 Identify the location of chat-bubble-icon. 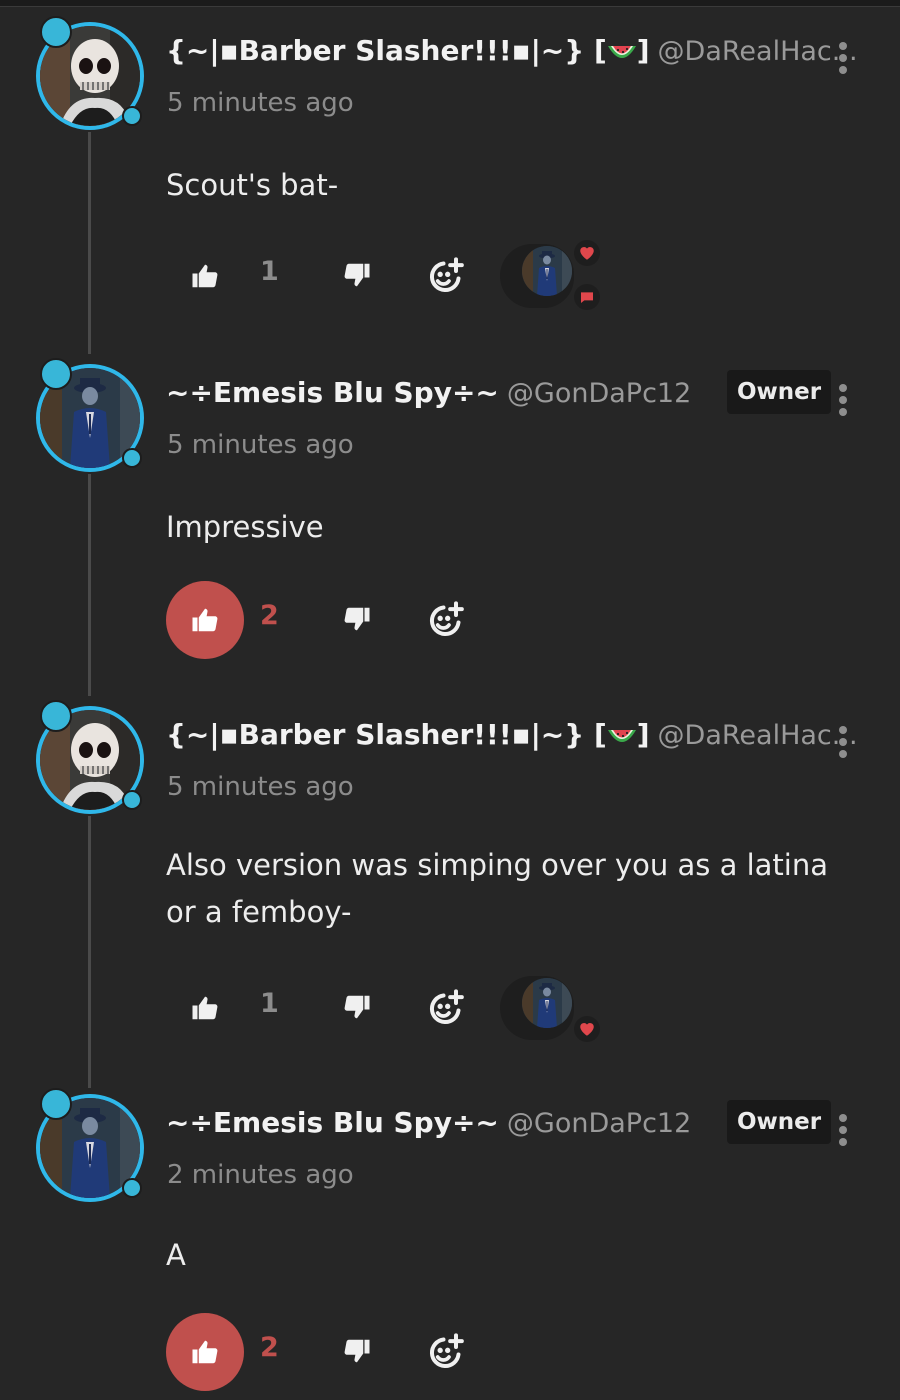
(587, 297).